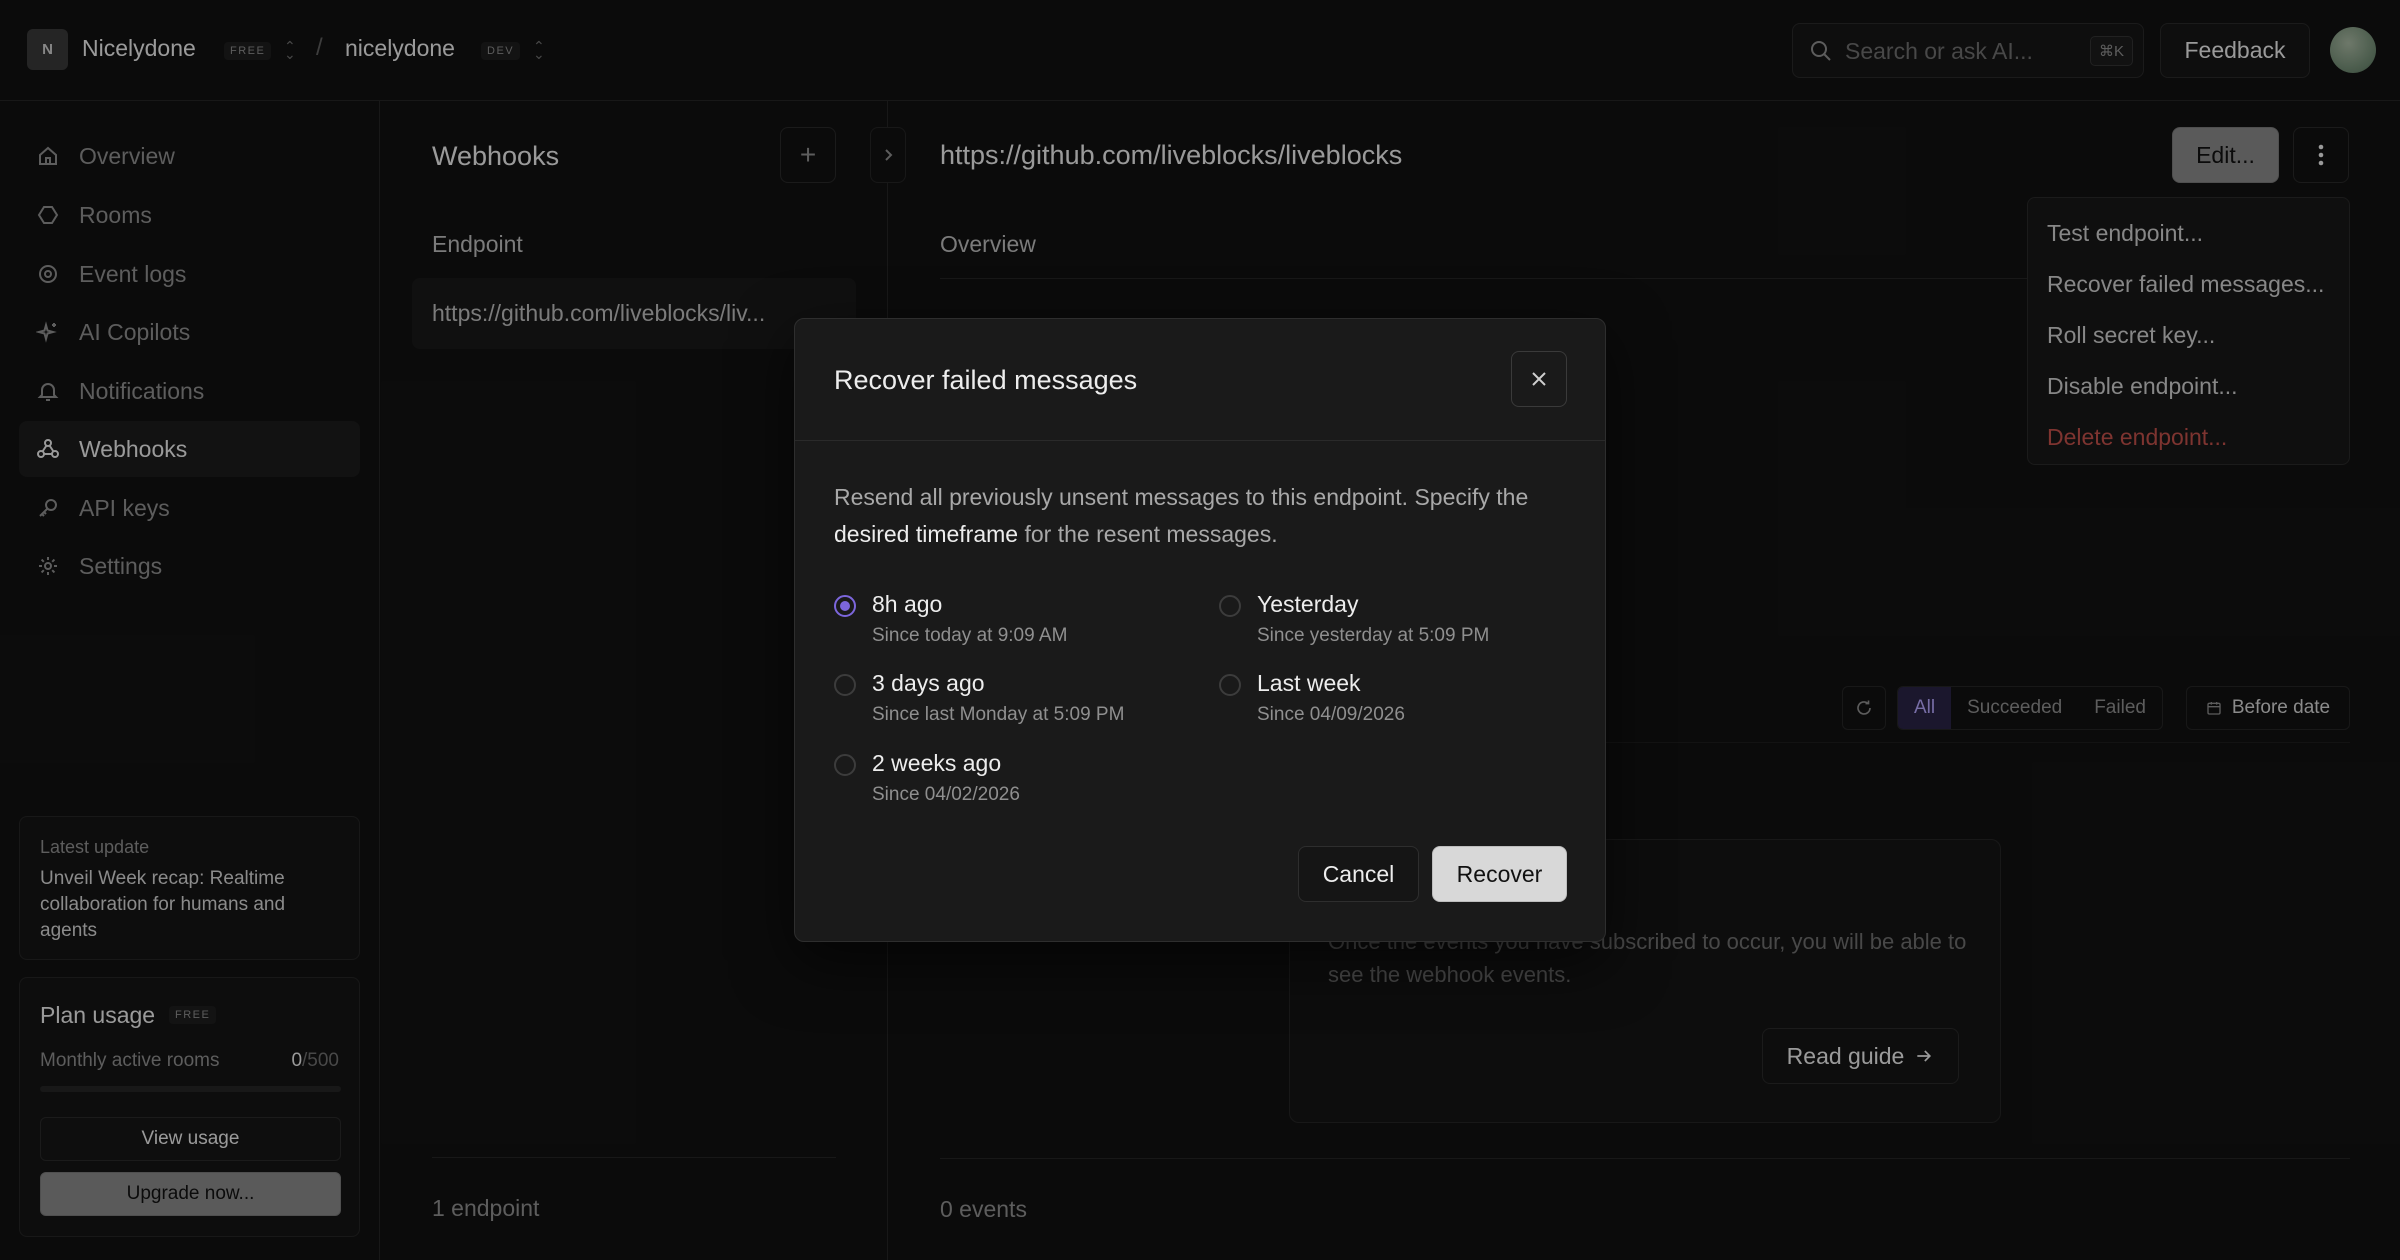  What do you see at coordinates (1358, 874) in the screenshot?
I see `cancel-button: Cancel` at bounding box center [1358, 874].